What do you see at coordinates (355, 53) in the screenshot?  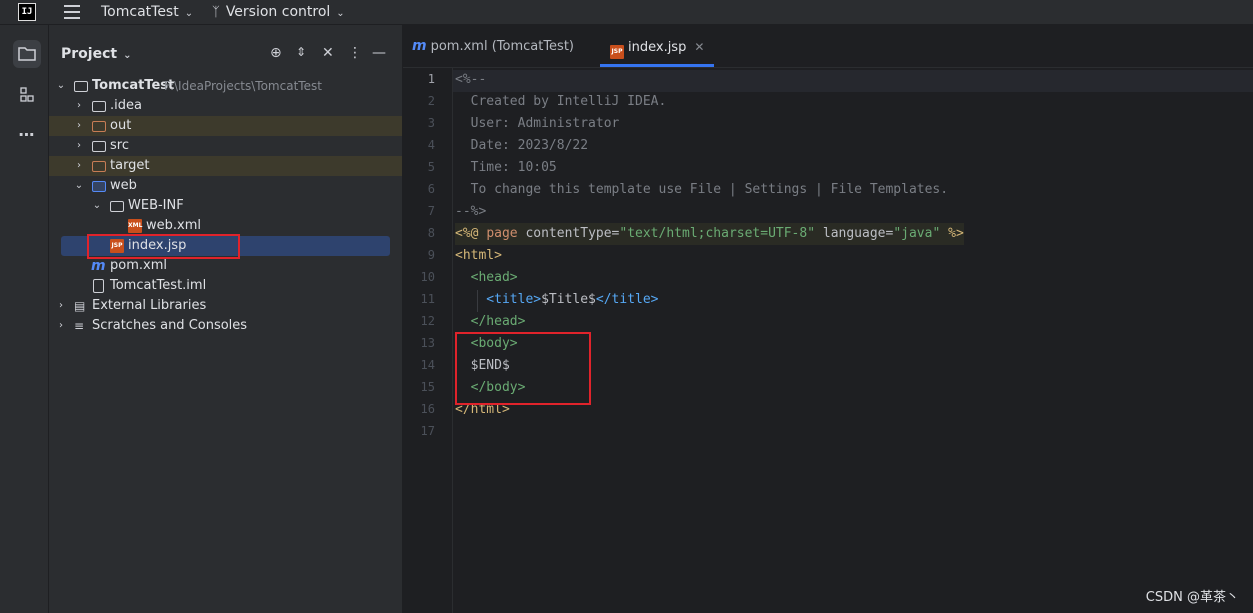 I see `options-icon: ⋮` at bounding box center [355, 53].